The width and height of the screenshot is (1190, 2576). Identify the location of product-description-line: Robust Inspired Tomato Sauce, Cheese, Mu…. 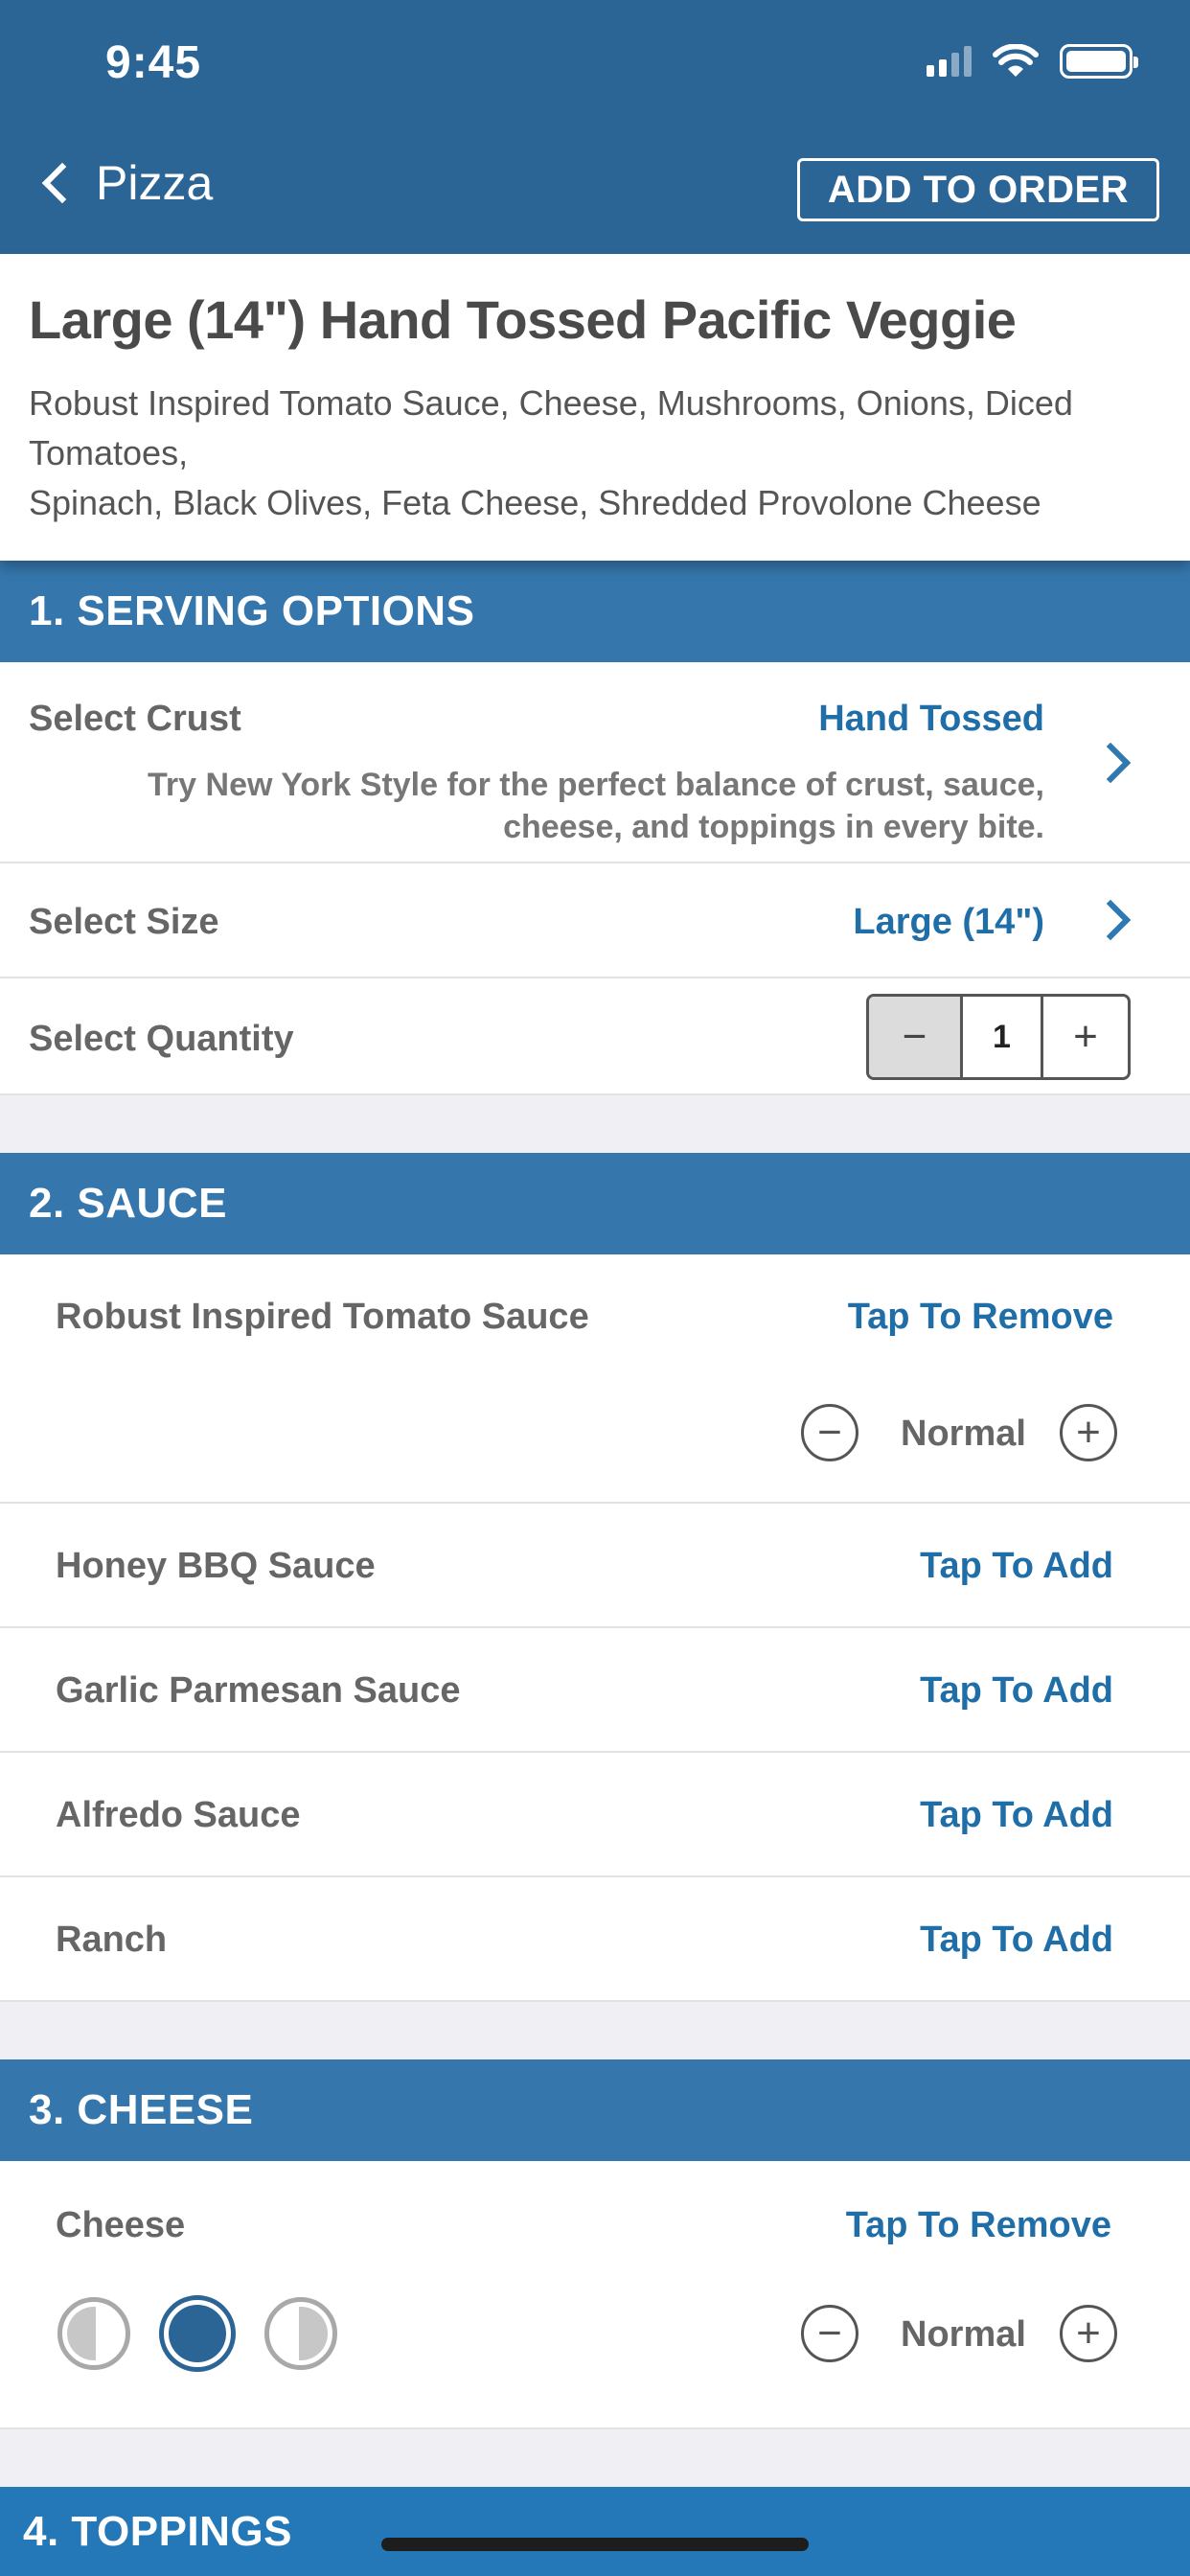
(551, 427).